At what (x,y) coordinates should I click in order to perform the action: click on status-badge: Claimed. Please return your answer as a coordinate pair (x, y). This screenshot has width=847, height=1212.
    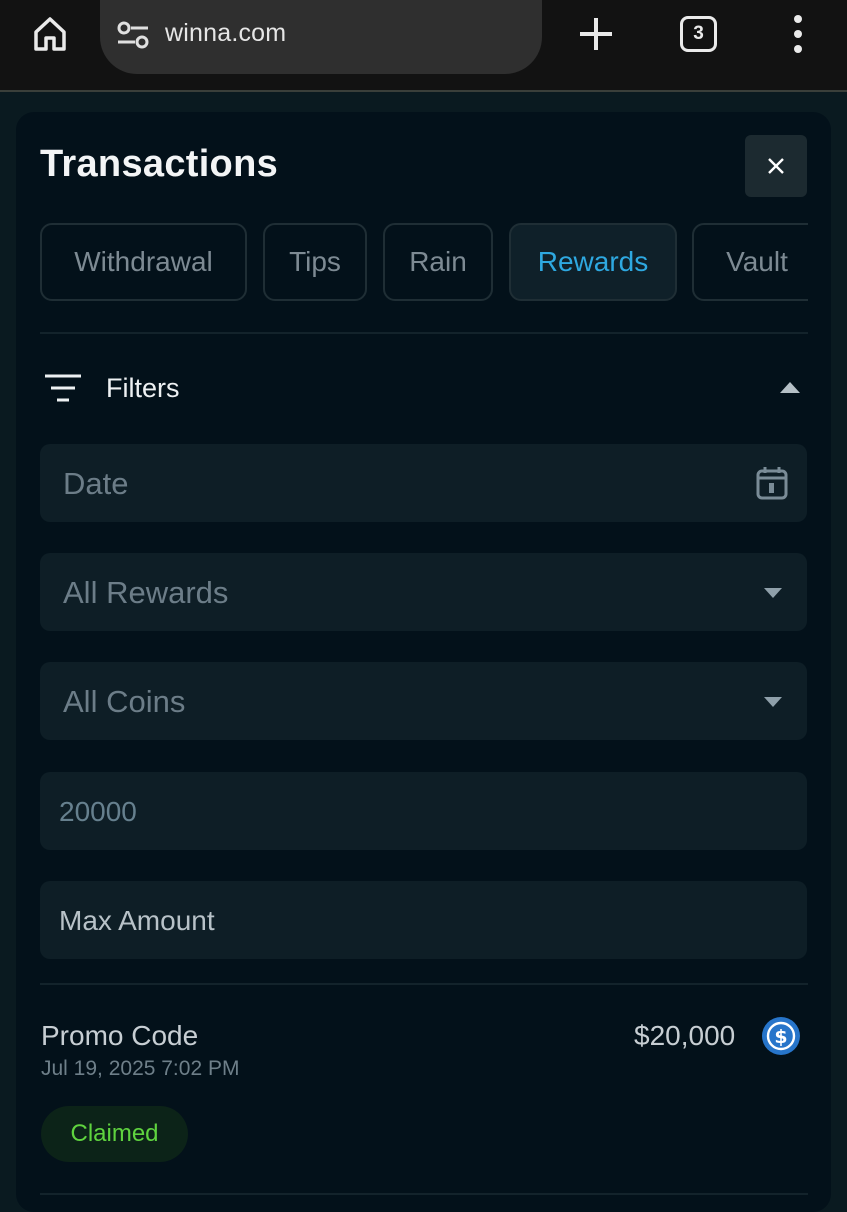
    Looking at the image, I should click on (114, 1134).